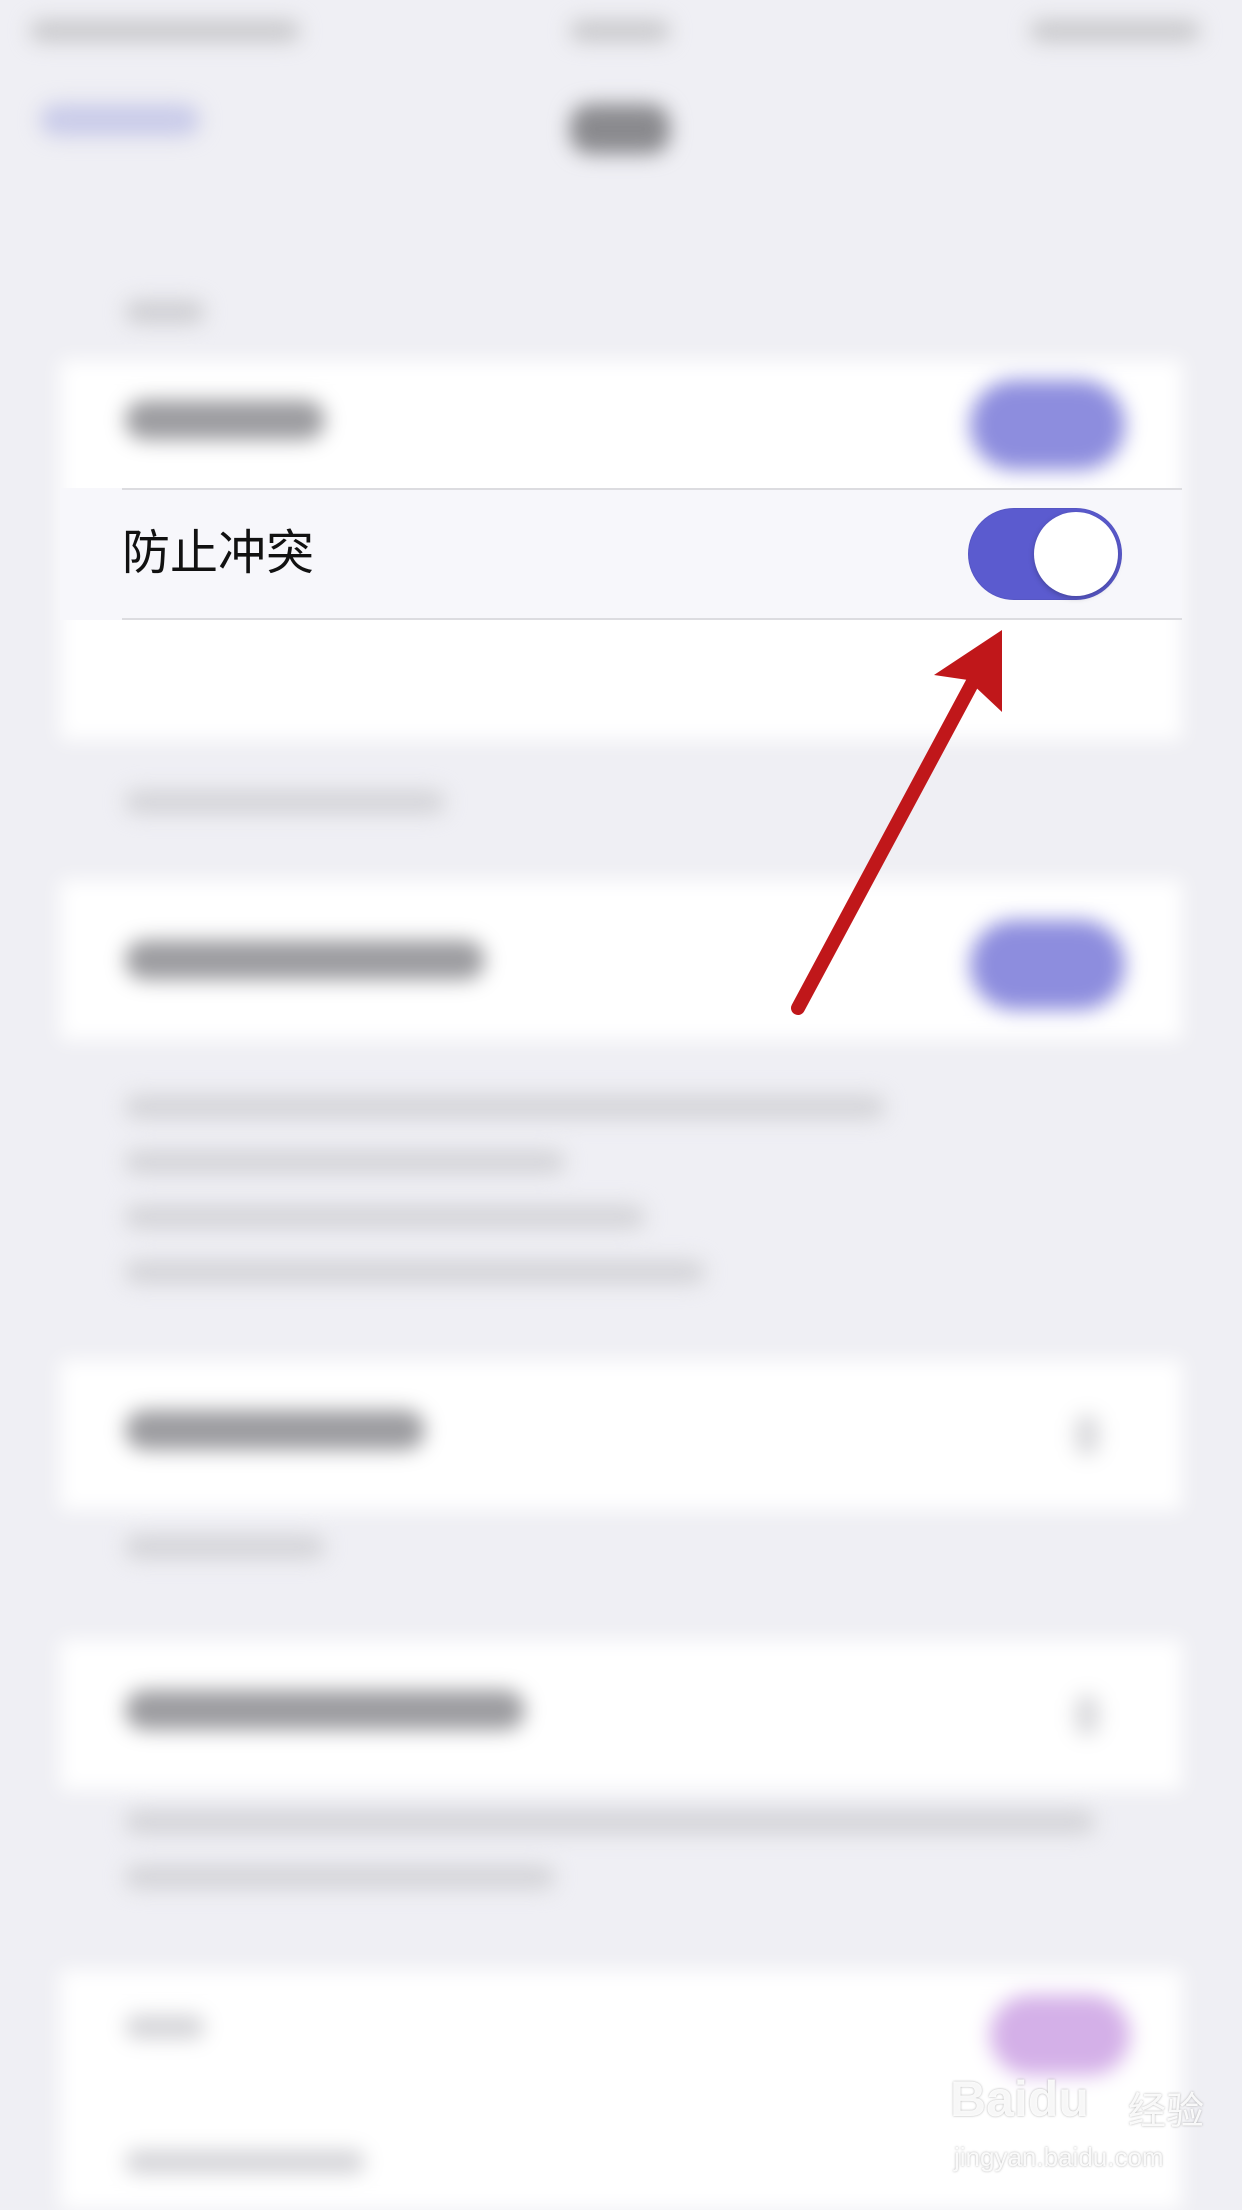 Image resolution: width=1242 pixels, height=2210 pixels. I want to click on status-bar-time, so click(620, 31).